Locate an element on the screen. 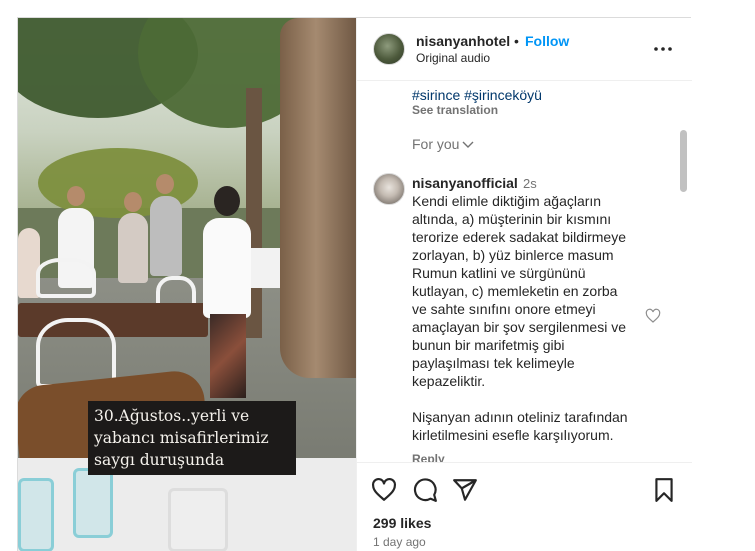 This screenshot has width=755, height=551. comment-spacer is located at coordinates (530, 399).